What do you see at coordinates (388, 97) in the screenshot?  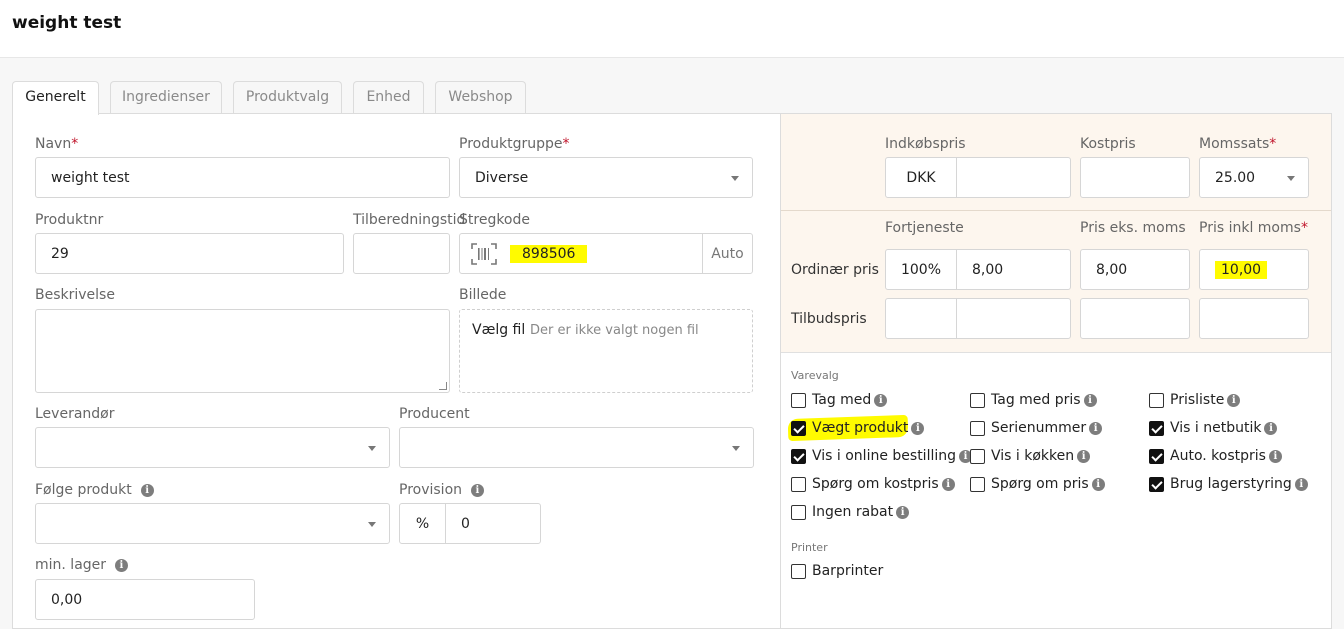 I see `tab-enhed: Enhed` at bounding box center [388, 97].